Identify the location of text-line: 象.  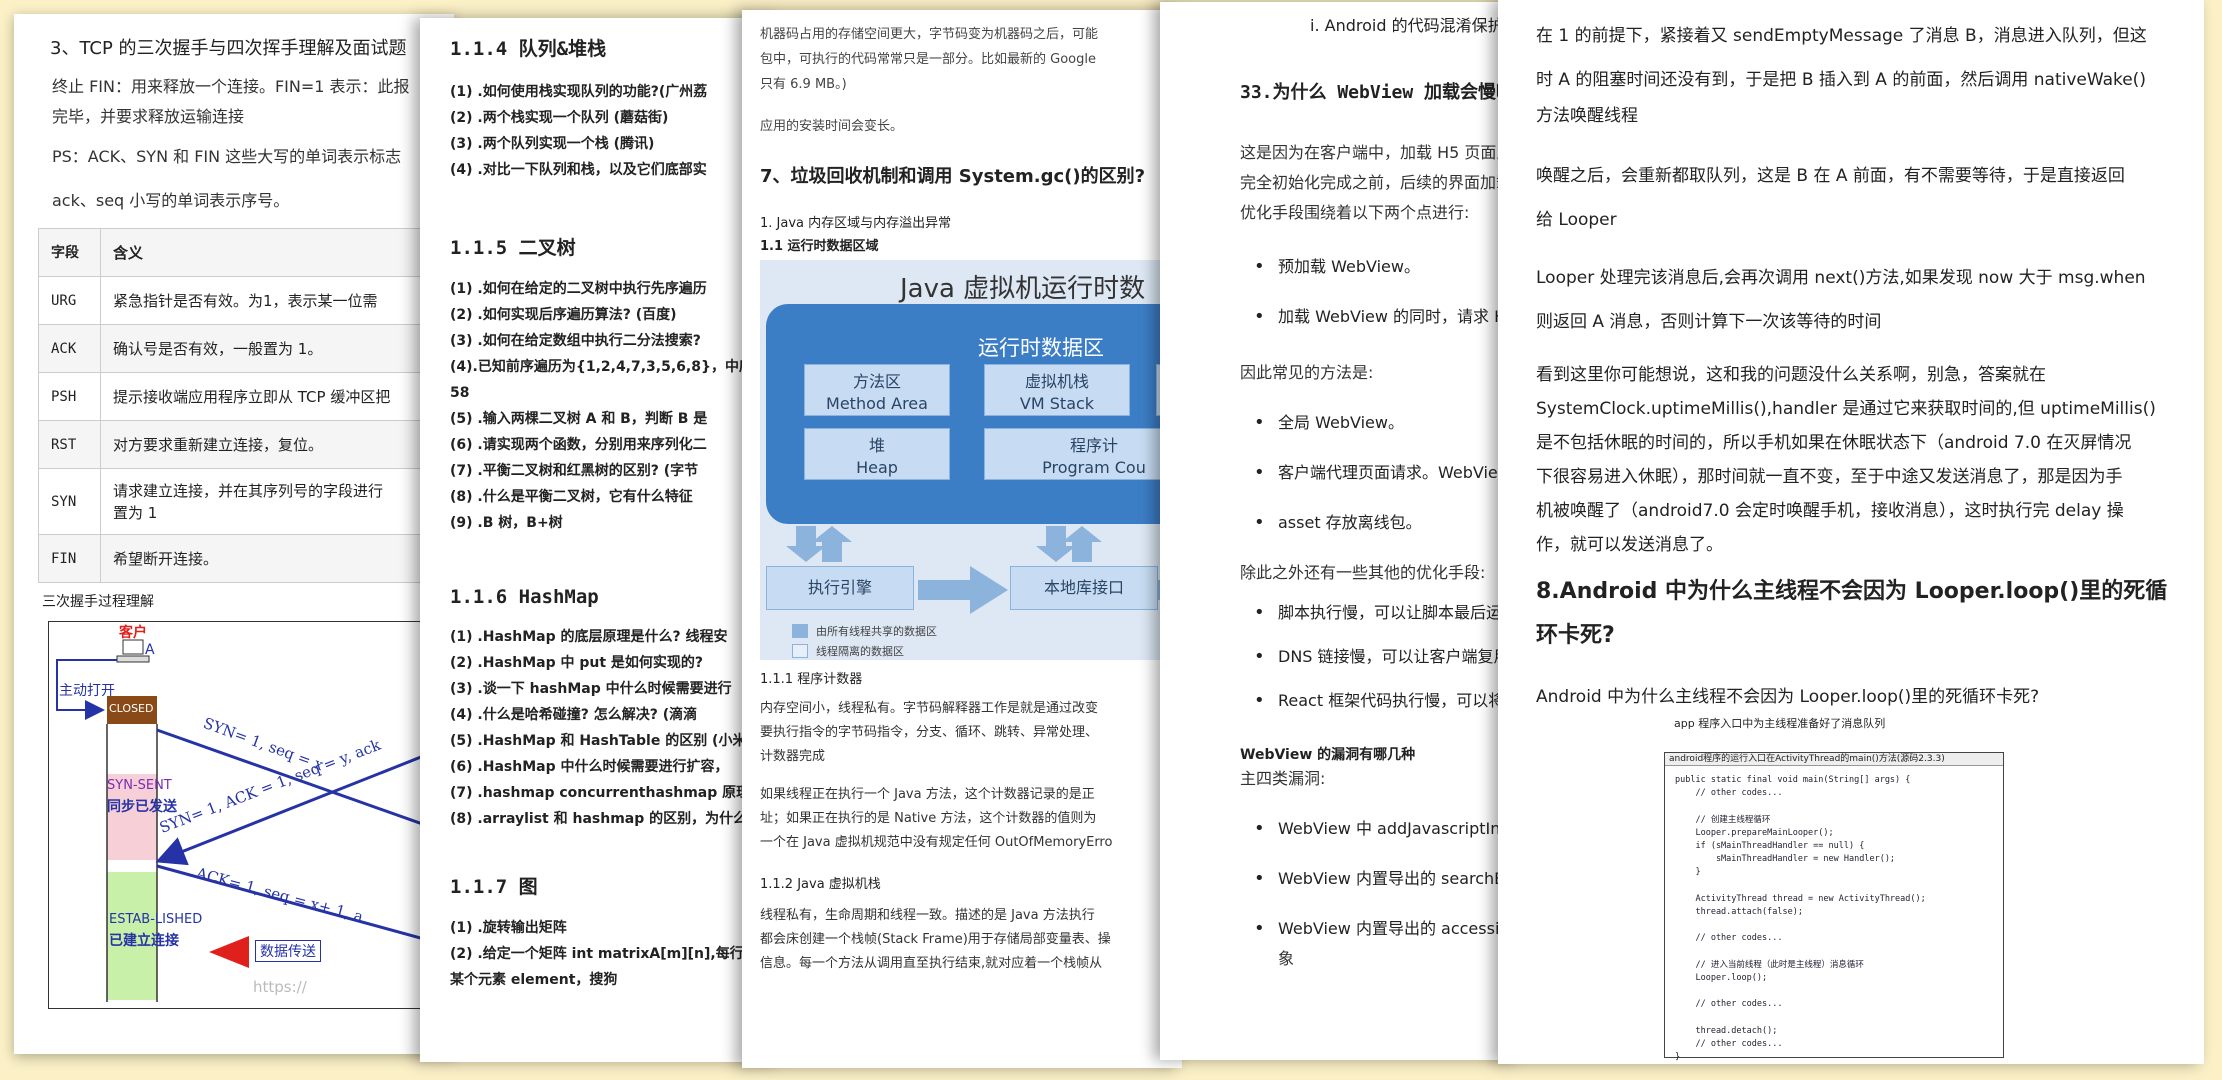
(1286, 958).